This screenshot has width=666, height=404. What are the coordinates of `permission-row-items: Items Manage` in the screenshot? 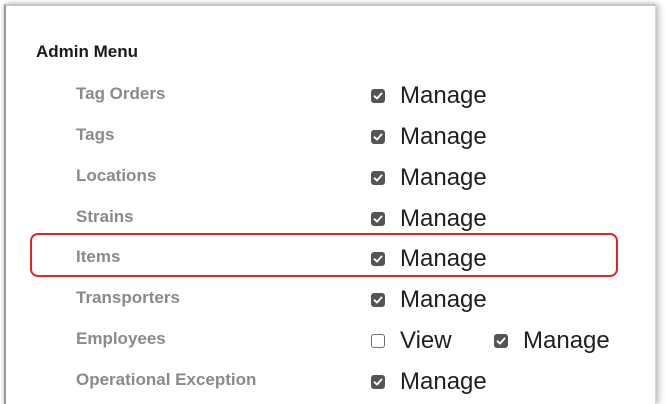 It's located at (332, 259).